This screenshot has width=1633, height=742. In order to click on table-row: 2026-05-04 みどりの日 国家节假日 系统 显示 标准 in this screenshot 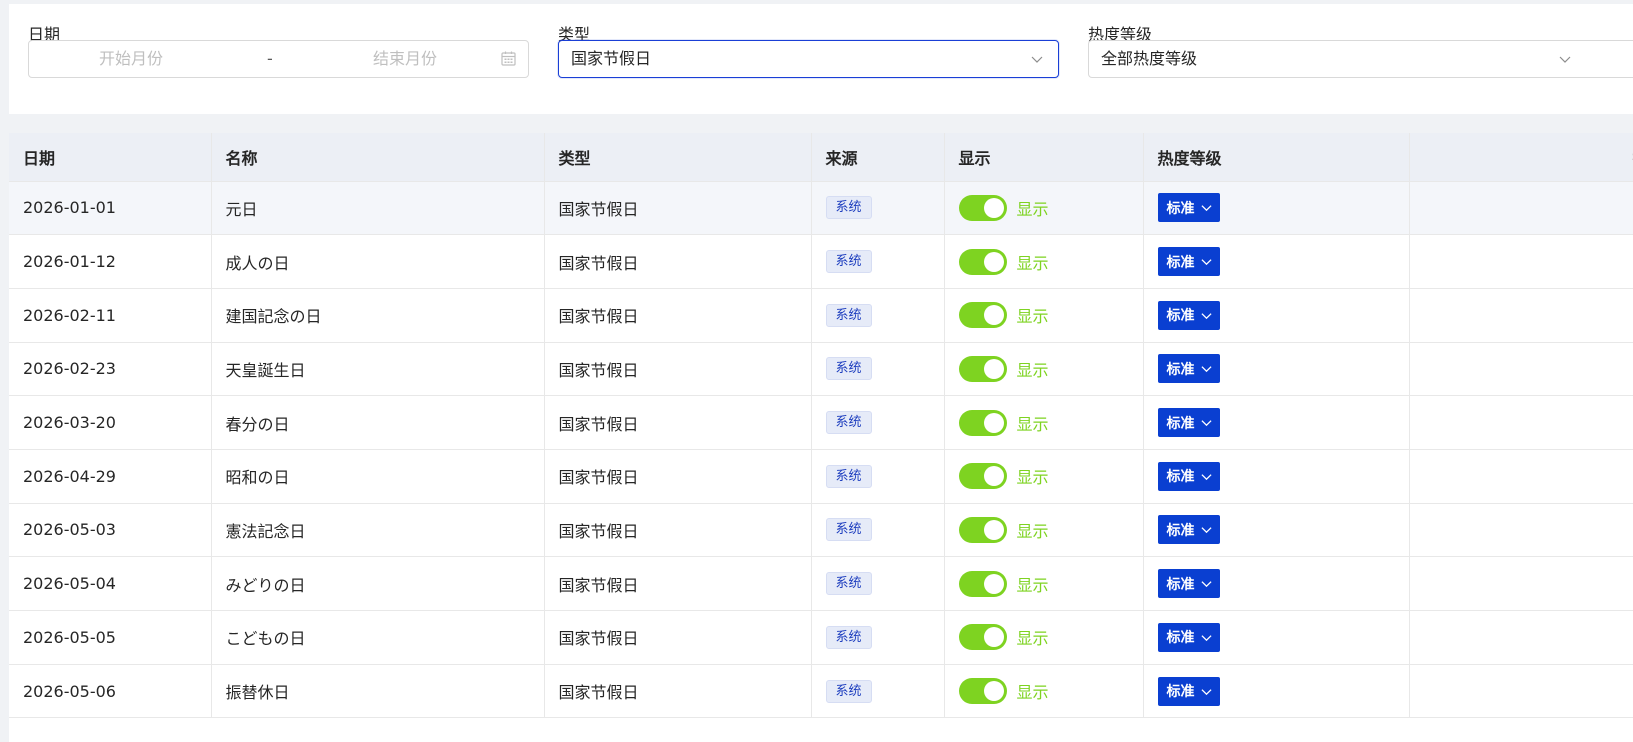, I will do `click(821, 583)`.